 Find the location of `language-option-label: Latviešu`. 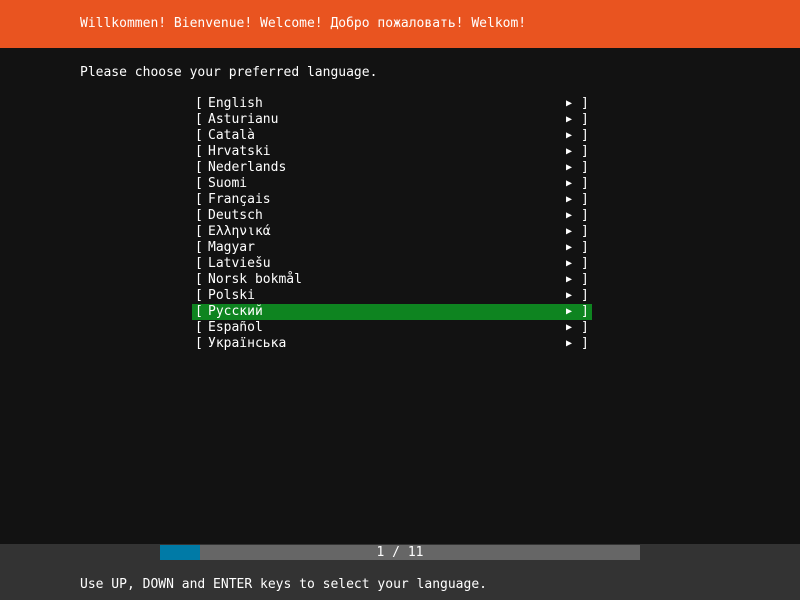

language-option-label: Latviešu is located at coordinates (239, 263).